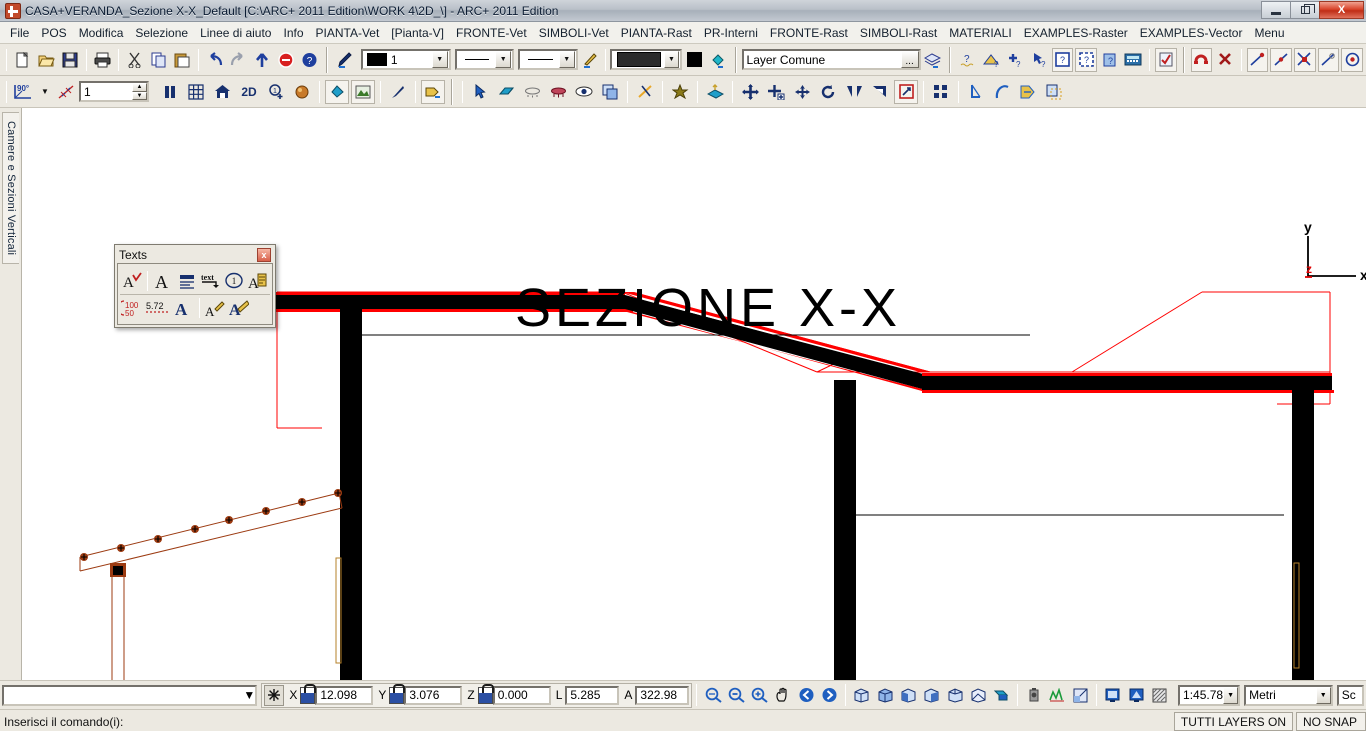 This screenshot has width=1366, height=731. Describe the element at coordinates (286, 60) in the screenshot. I see `stop-icon` at that location.